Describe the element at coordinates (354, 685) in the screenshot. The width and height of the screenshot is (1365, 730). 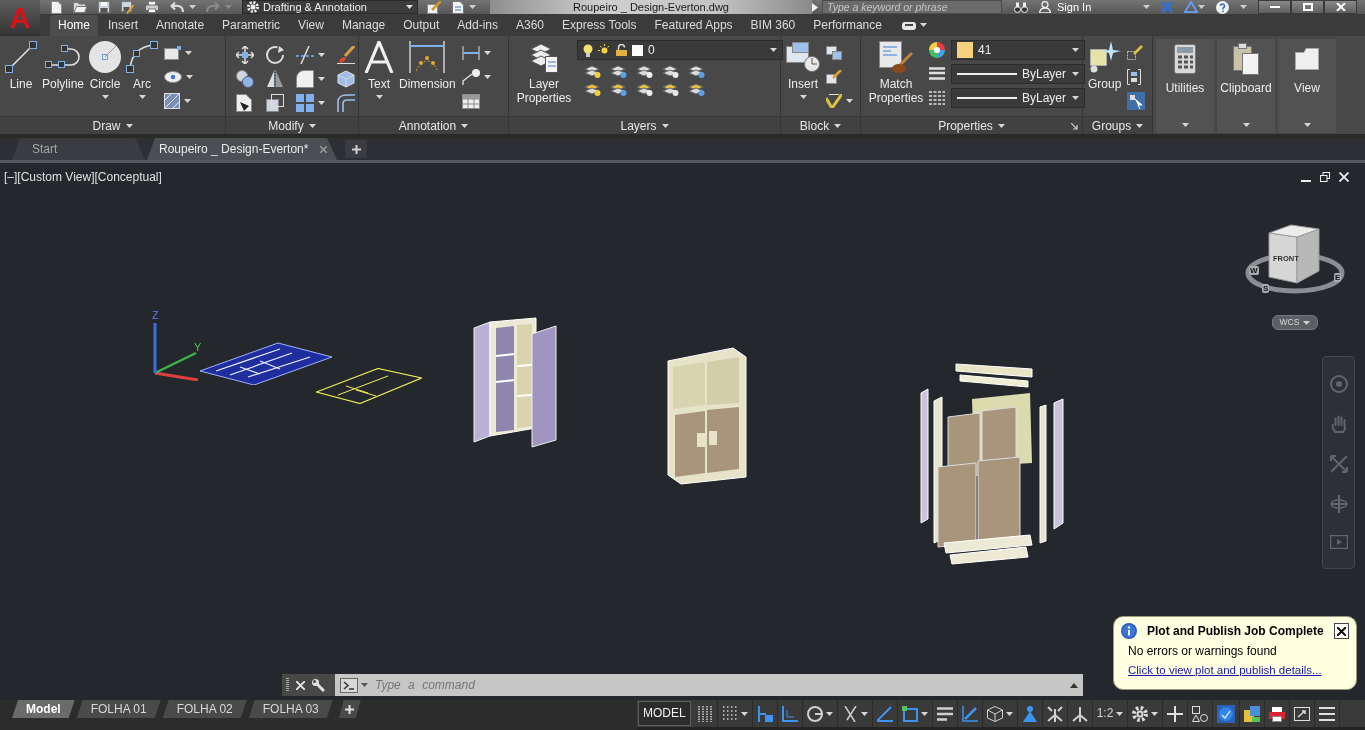
I see `recent-commands-button` at that location.